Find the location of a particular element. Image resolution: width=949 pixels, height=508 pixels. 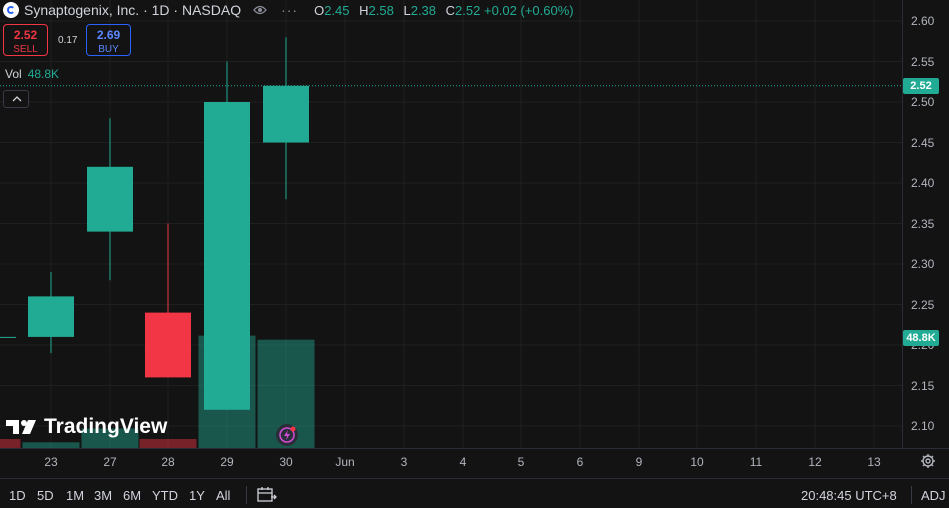

range-button-1m: 1M is located at coordinates (75, 495).